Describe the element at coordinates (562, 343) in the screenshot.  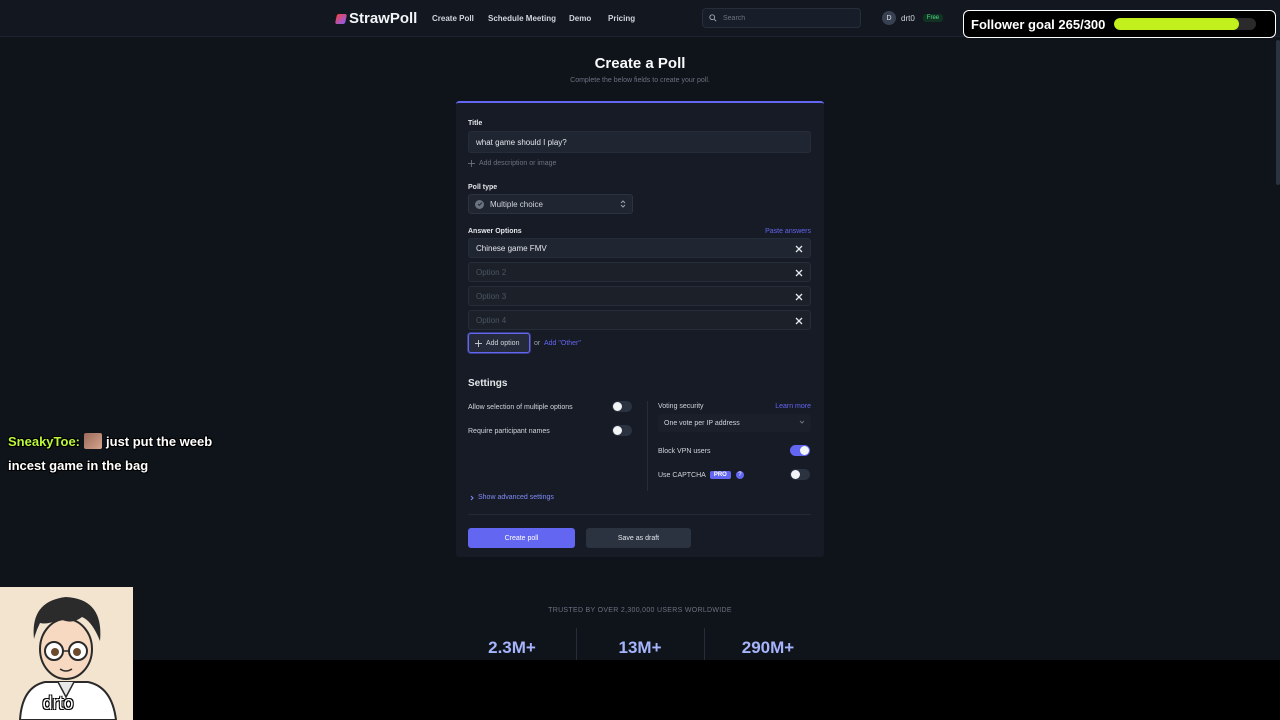
I see `add-other-link: Add "Other"` at that location.